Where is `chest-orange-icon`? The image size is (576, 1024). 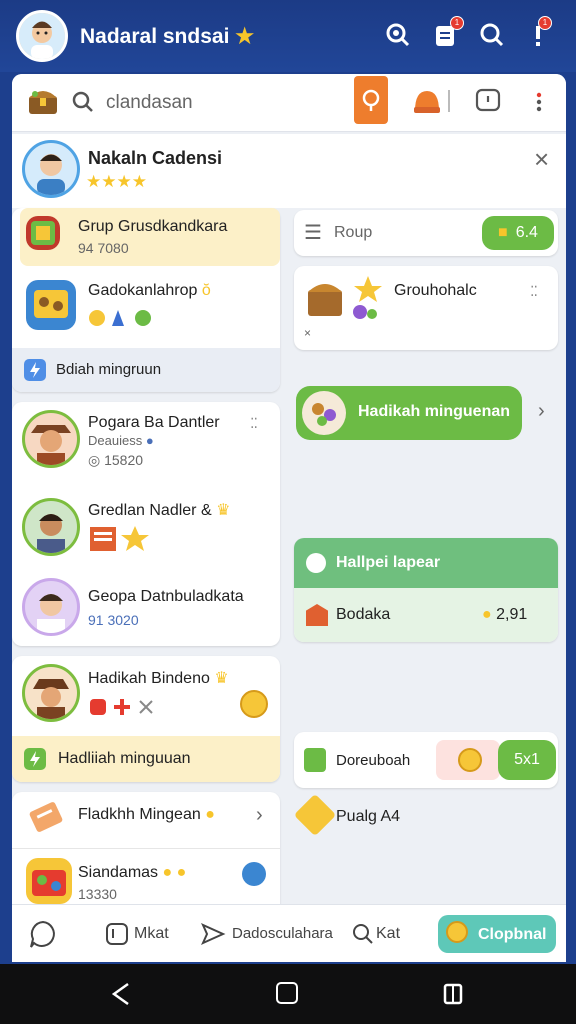 chest-orange-icon is located at coordinates (427, 101).